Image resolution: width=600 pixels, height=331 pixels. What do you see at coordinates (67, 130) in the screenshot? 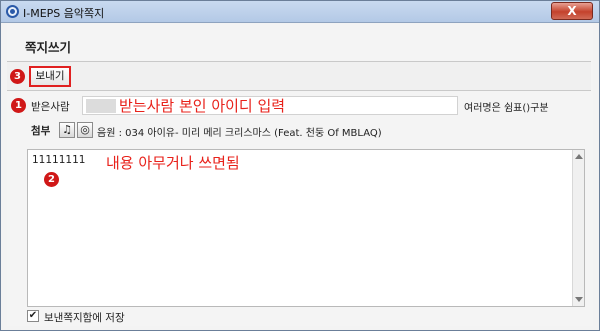
I see `music-icon: ♫` at bounding box center [67, 130].